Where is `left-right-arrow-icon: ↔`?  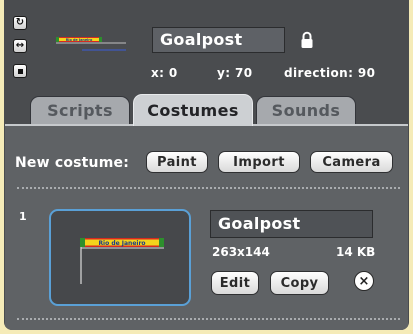 left-right-arrow-icon: ↔ is located at coordinates (20, 45).